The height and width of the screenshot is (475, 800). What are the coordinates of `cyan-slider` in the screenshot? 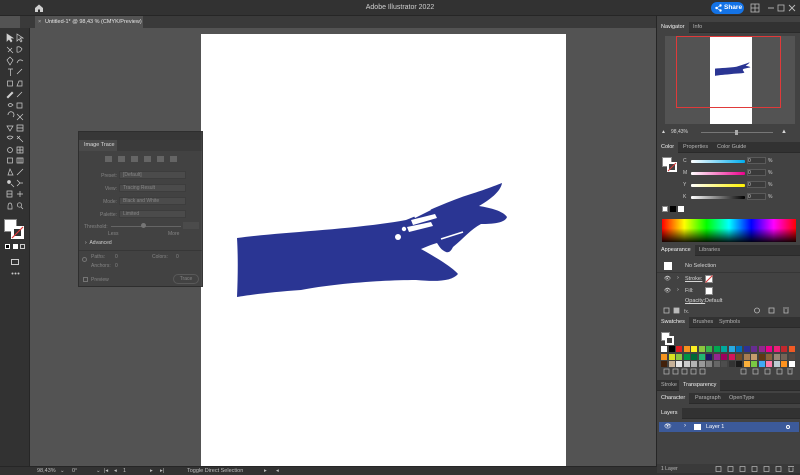 It's located at (718, 161).